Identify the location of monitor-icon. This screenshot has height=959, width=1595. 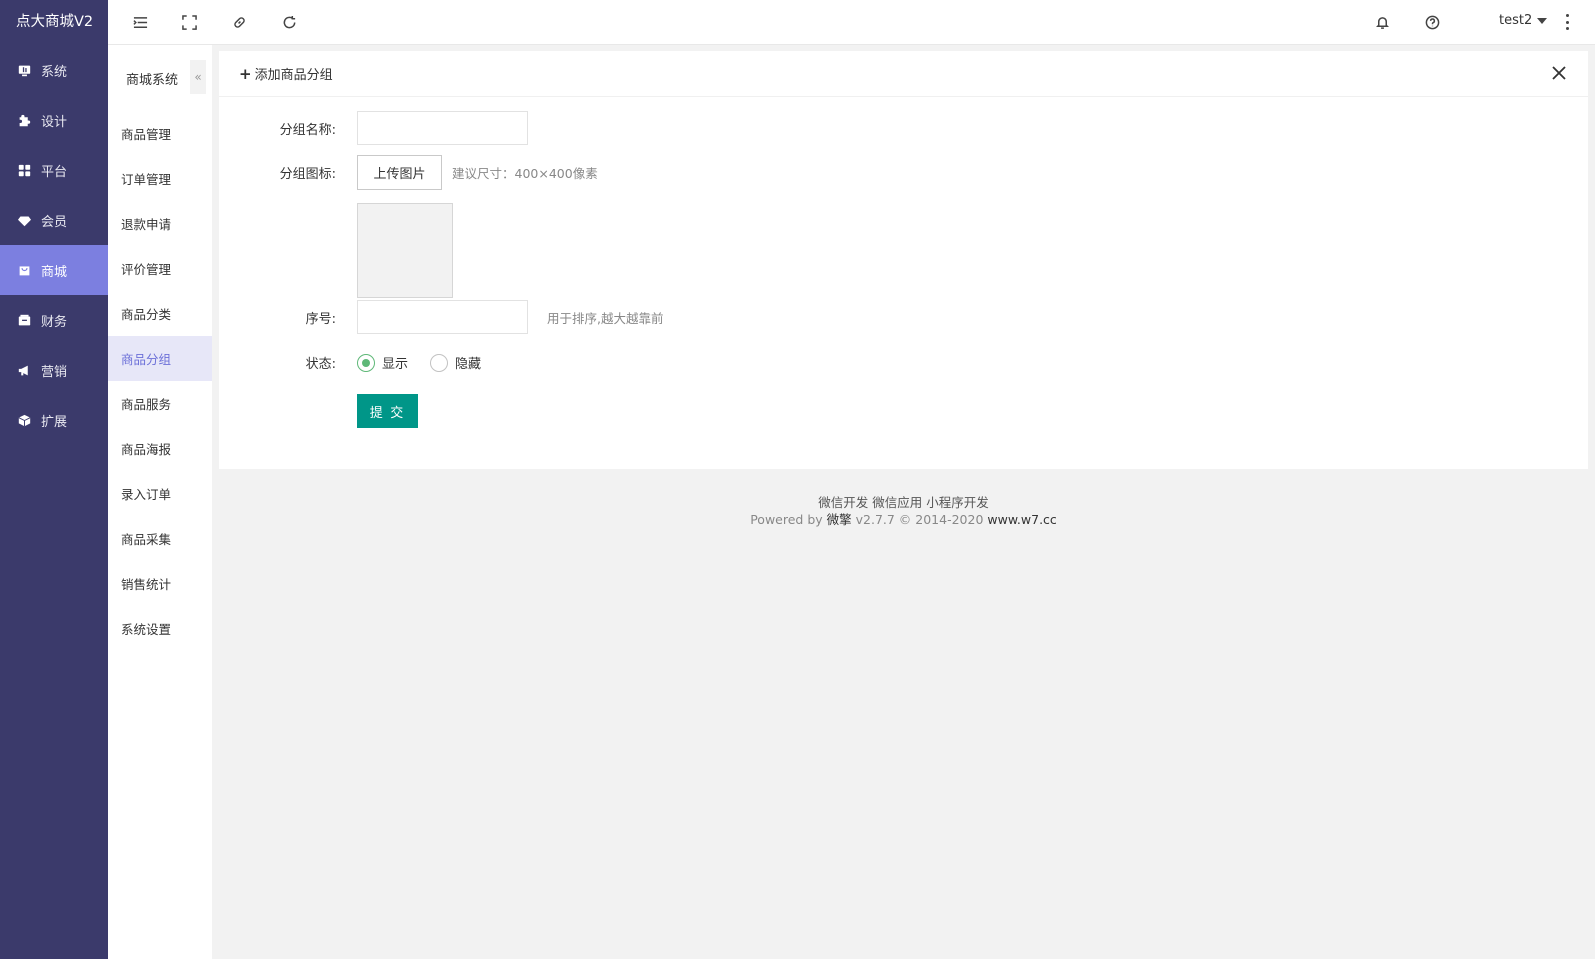
(24, 70).